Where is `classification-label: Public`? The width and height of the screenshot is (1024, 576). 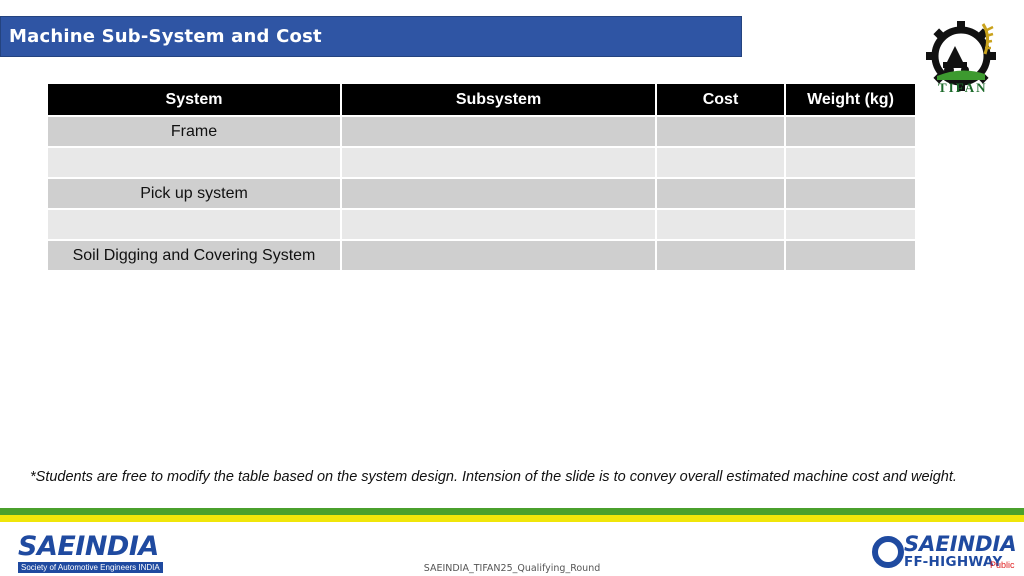 classification-label: Public is located at coordinates (1002, 565).